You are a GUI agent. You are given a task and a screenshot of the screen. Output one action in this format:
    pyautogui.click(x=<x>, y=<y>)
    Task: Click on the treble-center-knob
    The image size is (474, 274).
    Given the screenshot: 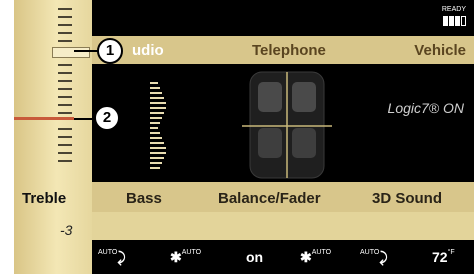 What is the action you would take?
    pyautogui.click(x=71, y=52)
    